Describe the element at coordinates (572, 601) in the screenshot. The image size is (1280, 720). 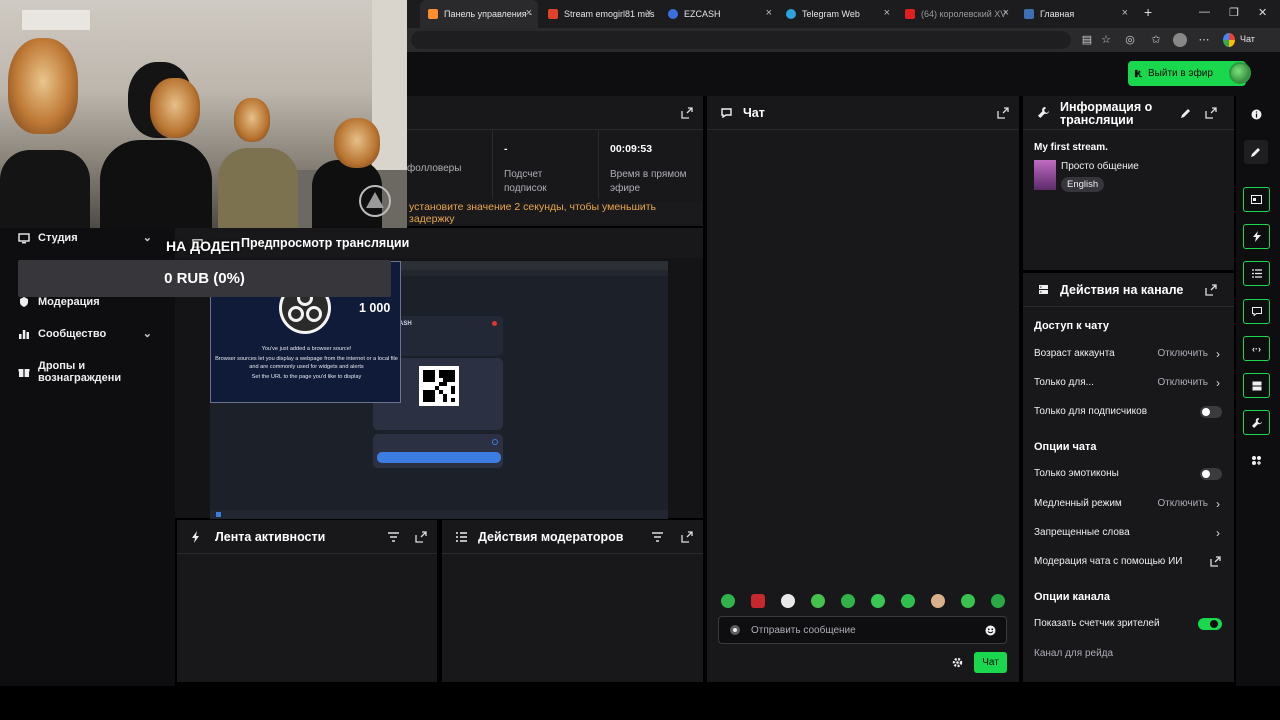
I see `mod-actions-panel: Действия модераторов` at that location.